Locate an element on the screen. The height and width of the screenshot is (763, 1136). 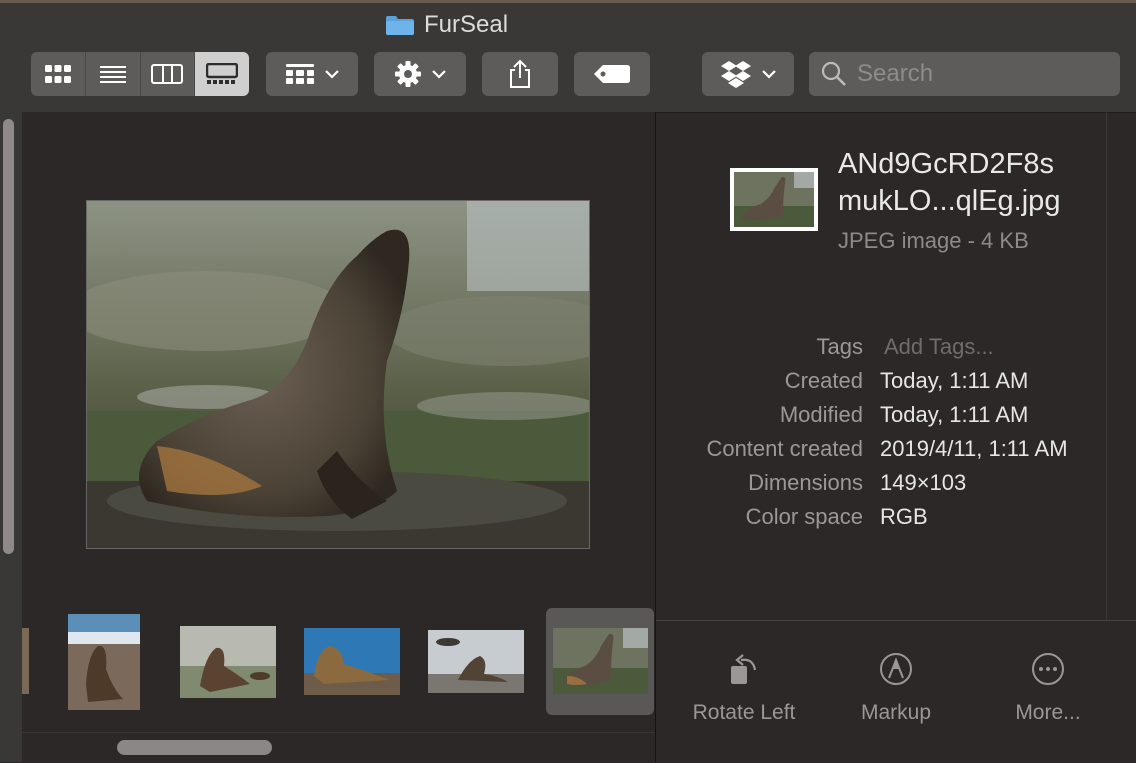
tags-button is located at coordinates (612, 74).